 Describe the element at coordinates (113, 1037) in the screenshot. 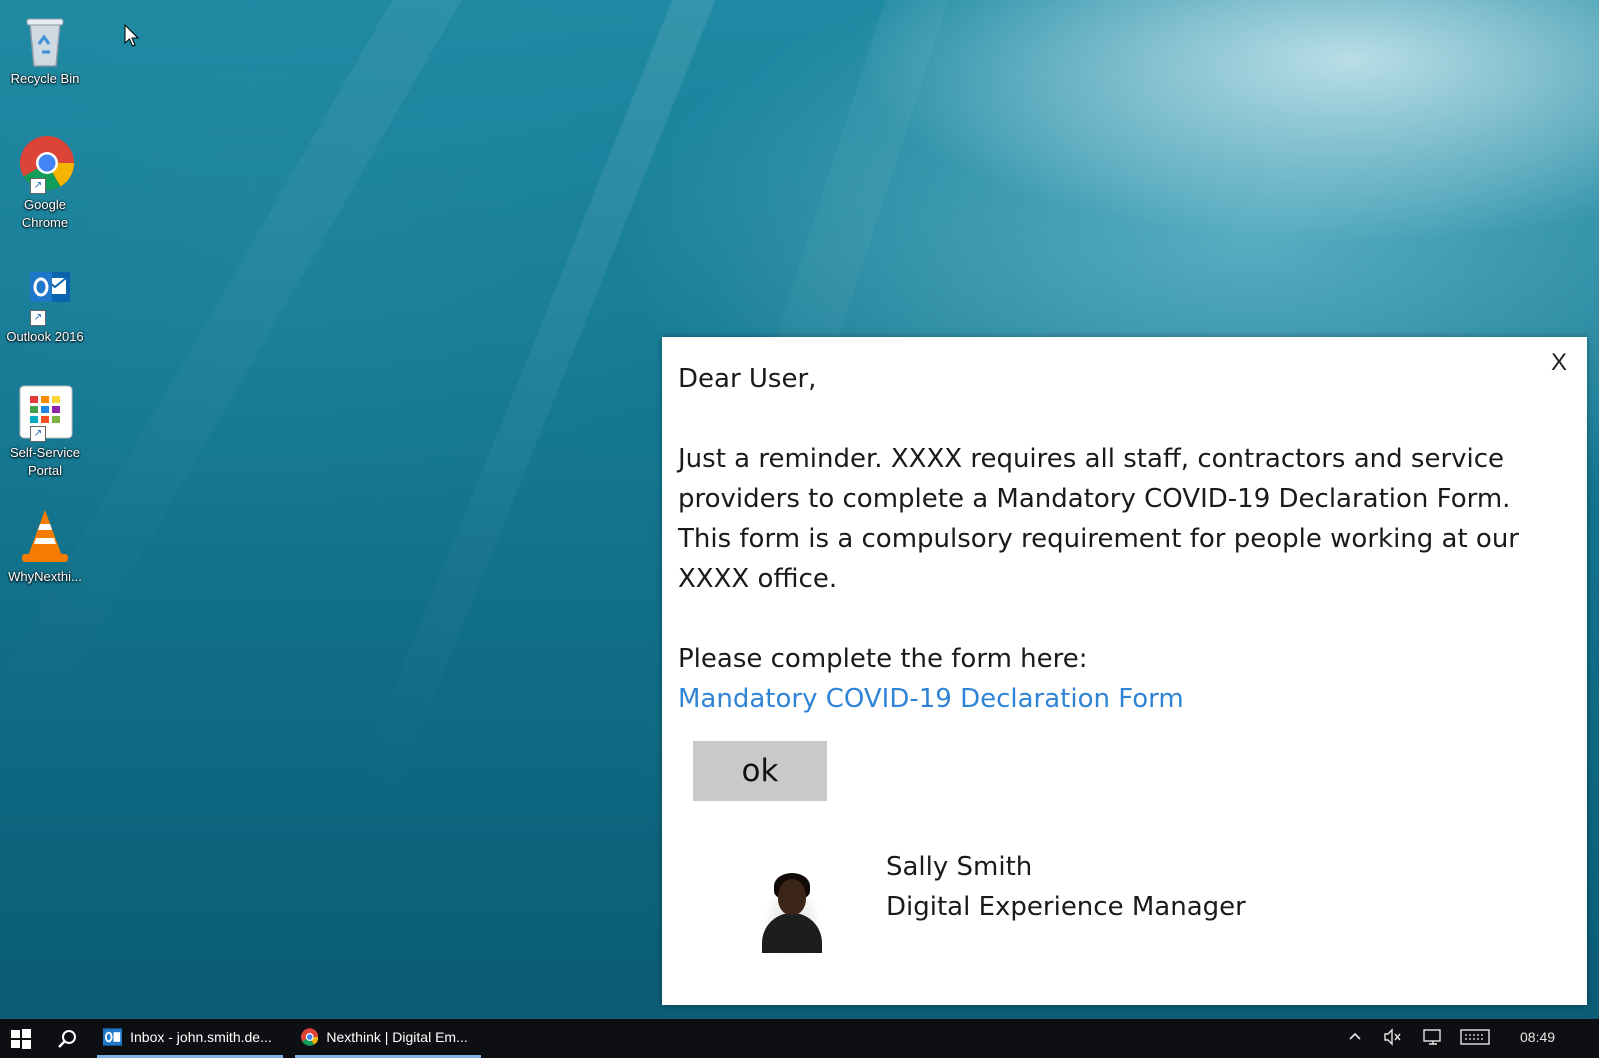

I see `outlook-icon` at that location.